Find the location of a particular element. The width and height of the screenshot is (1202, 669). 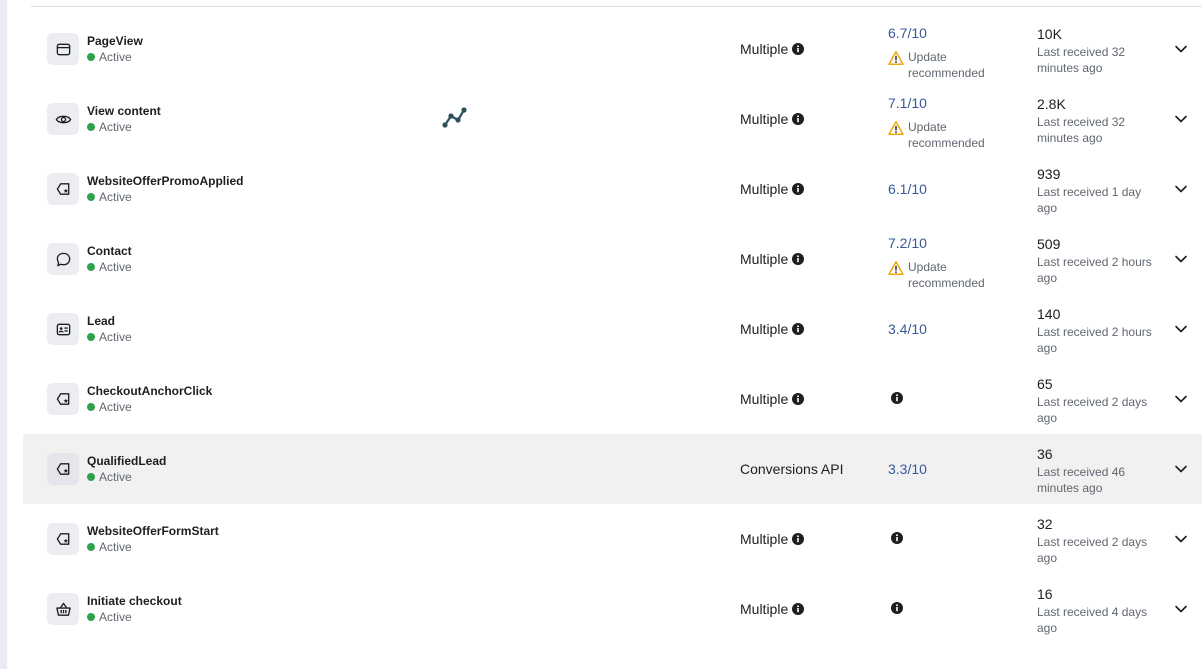

event-count: 2.8K is located at coordinates (1051, 104).